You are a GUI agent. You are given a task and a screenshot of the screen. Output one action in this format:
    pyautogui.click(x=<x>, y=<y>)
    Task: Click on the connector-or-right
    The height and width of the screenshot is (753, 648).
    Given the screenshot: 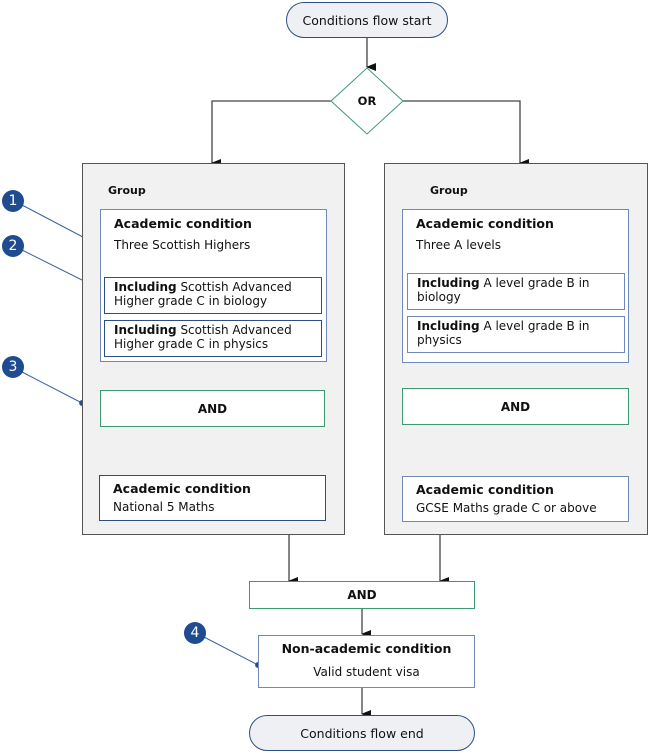 What is the action you would take?
    pyautogui.click(x=466, y=133)
    